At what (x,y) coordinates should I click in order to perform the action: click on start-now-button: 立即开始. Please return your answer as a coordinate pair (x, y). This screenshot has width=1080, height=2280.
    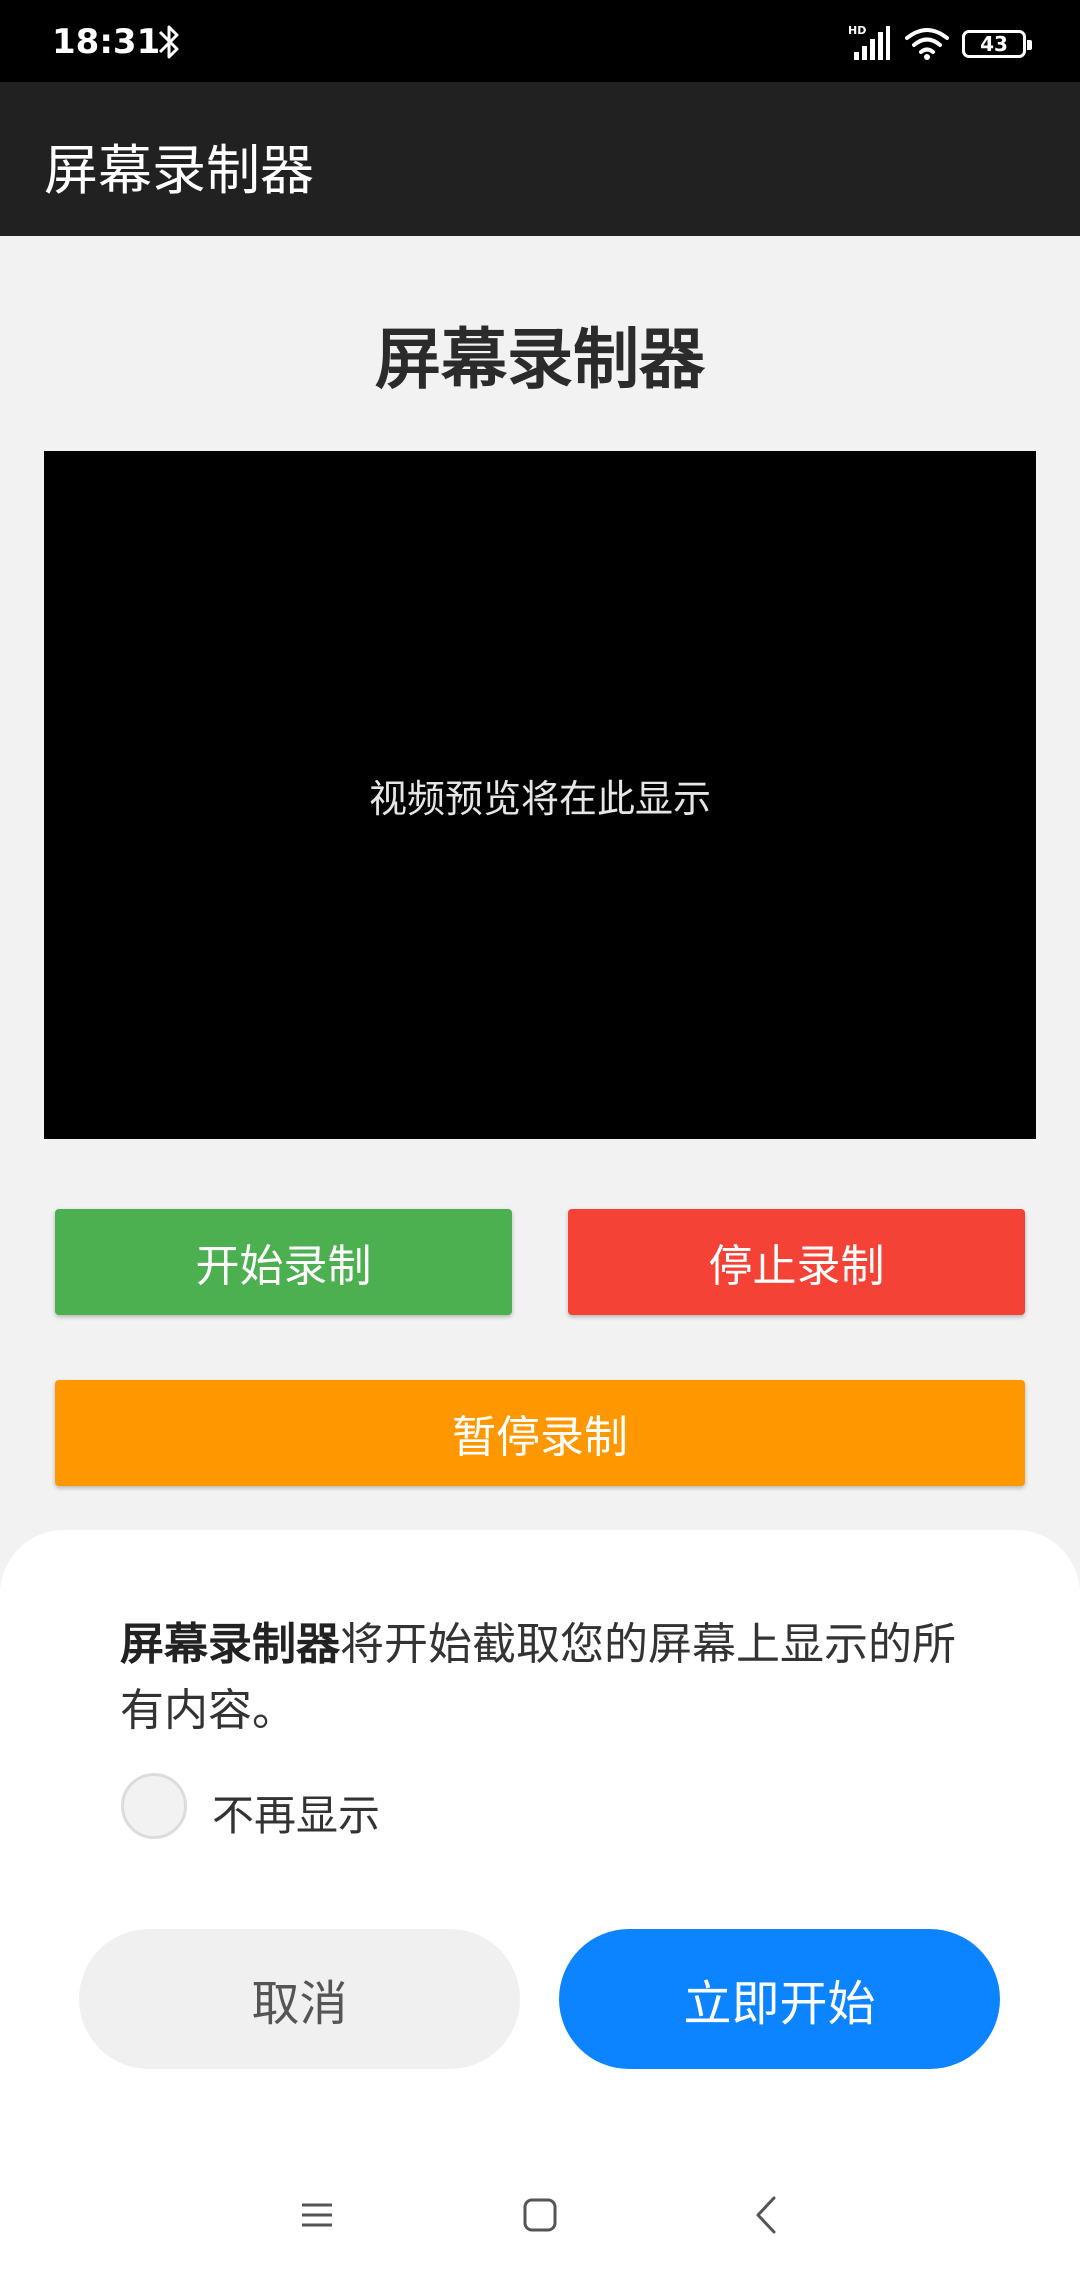
    Looking at the image, I should click on (779, 1999).